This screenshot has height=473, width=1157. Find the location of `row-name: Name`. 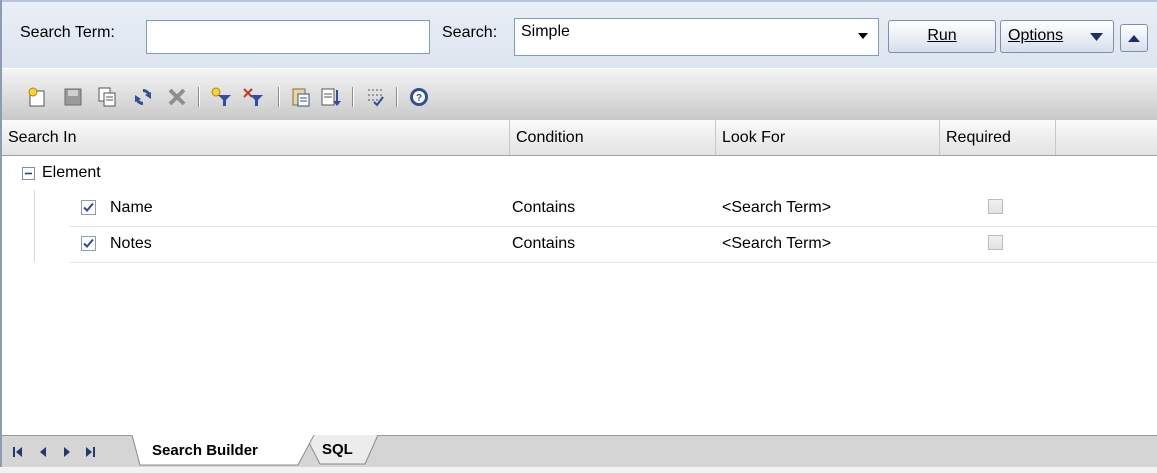

row-name: Name is located at coordinates (131, 207).